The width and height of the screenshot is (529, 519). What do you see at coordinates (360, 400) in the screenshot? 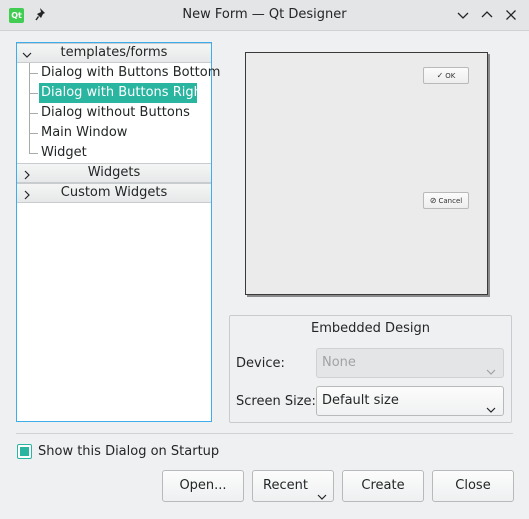
I see `screen-size-value: Default size` at bounding box center [360, 400].